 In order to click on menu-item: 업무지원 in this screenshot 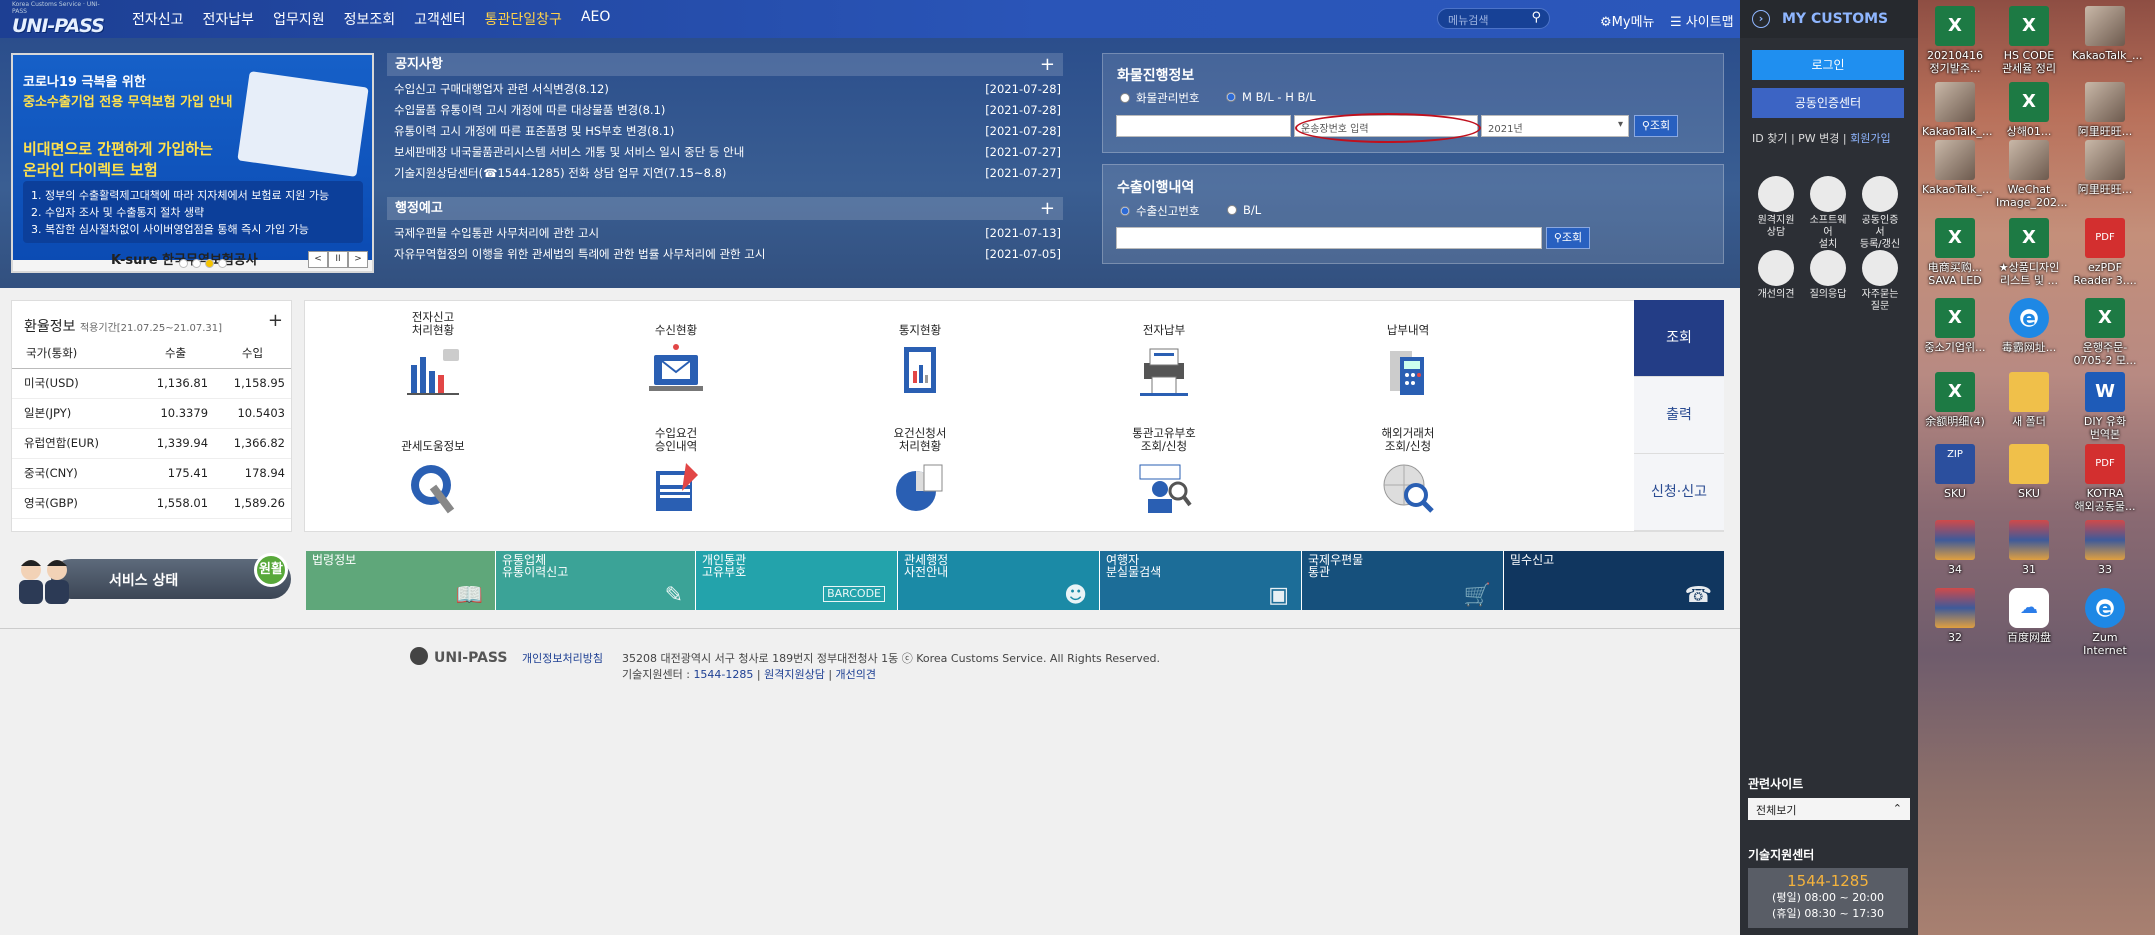, I will do `click(299, 19)`.